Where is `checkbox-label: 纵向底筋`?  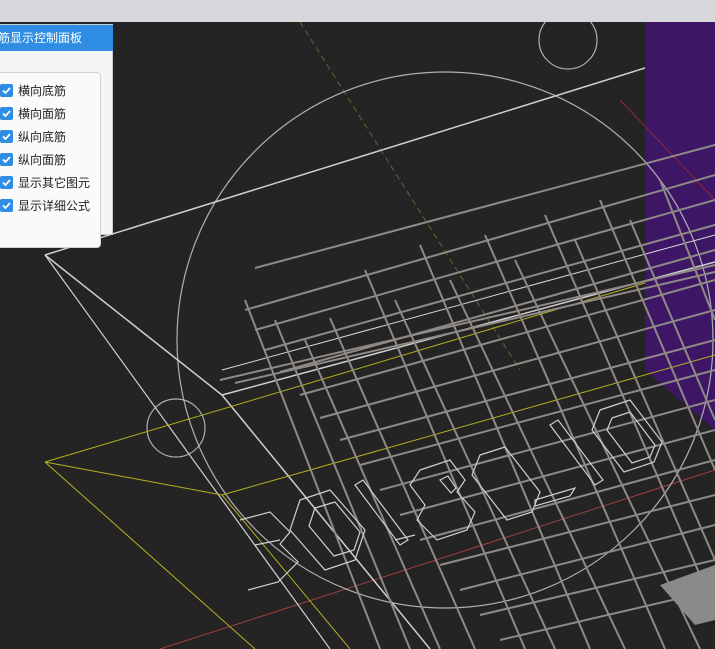 checkbox-label: 纵向底筋 is located at coordinates (42, 136).